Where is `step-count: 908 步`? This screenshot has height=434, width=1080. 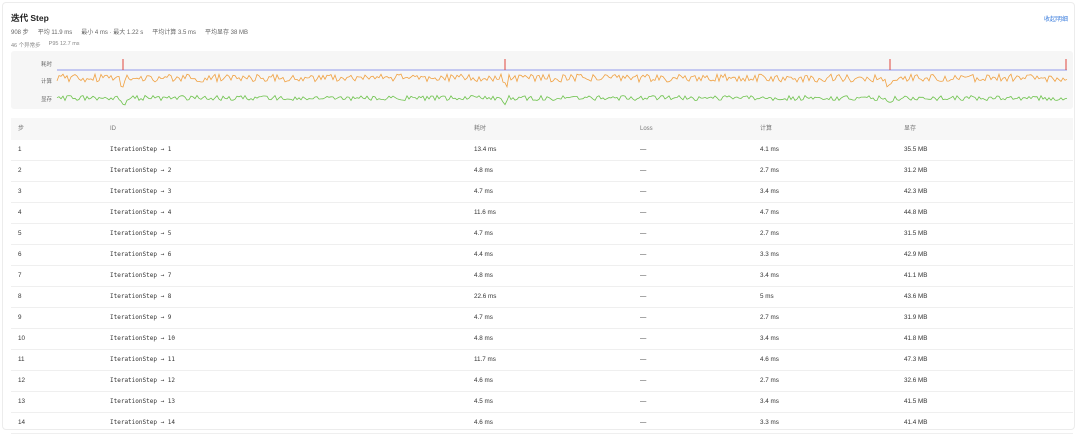
step-count: 908 步 is located at coordinates (20, 33).